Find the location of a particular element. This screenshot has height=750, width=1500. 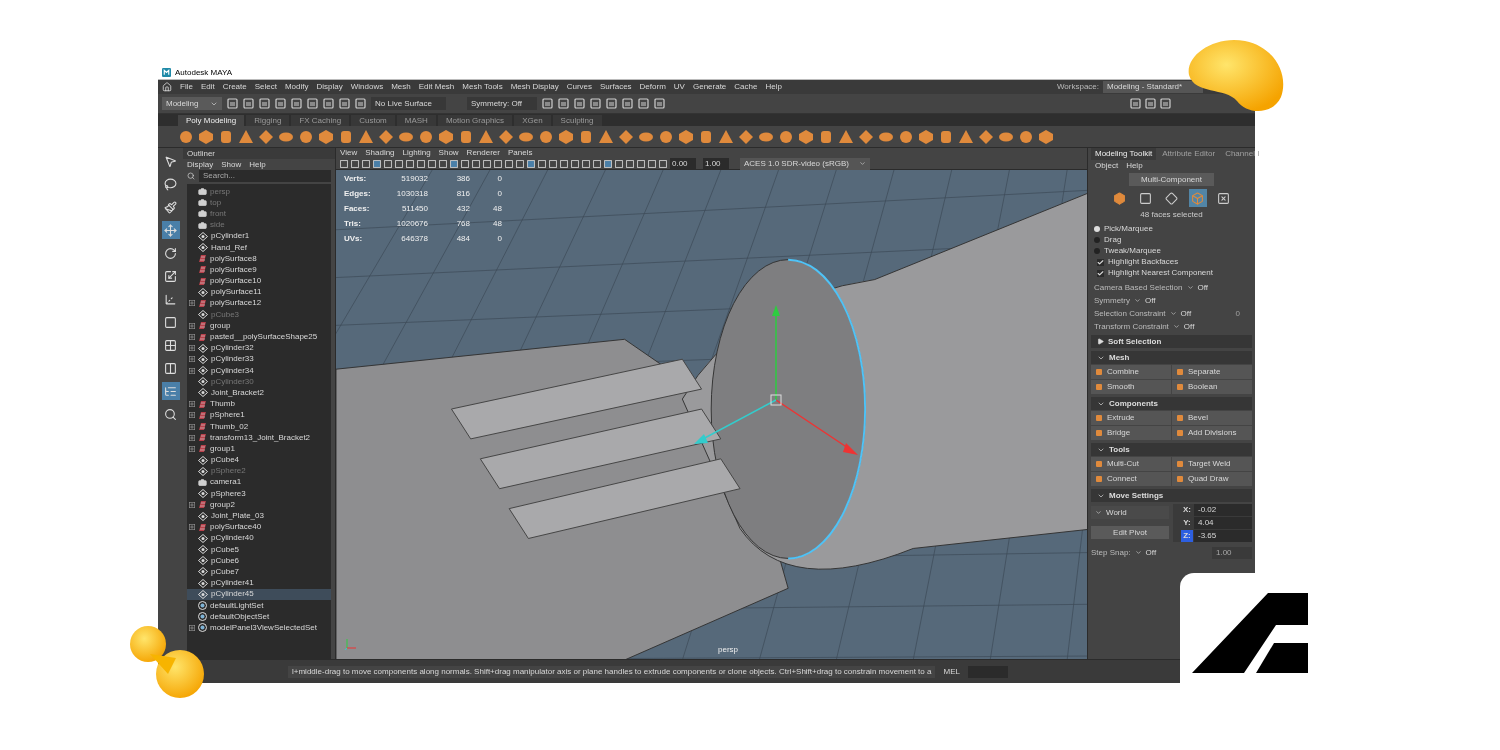

menu-item: UV is located at coordinates (679, 87).